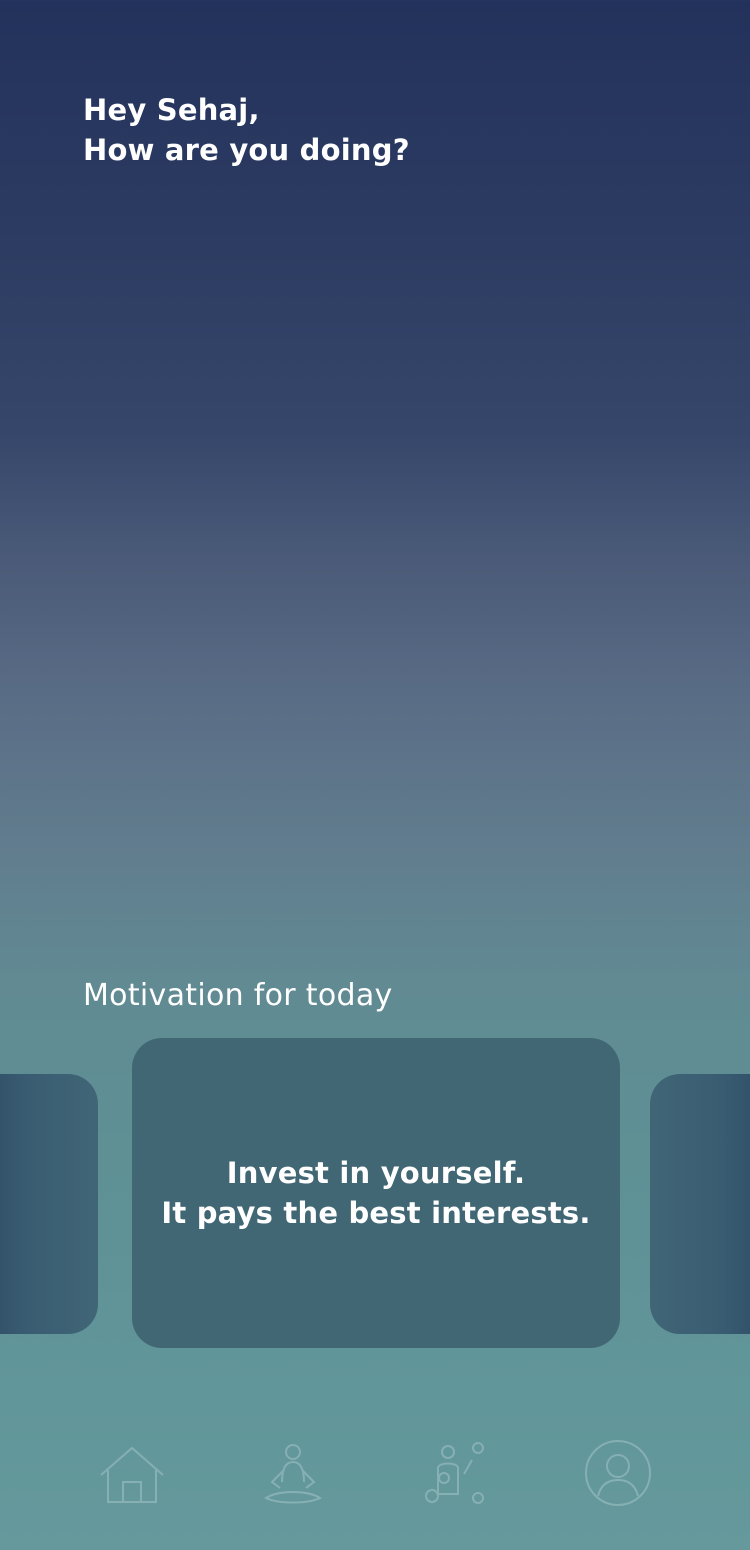  Describe the element at coordinates (238, 995) in the screenshot. I see `motivation-section-title: Motivation for today` at that location.